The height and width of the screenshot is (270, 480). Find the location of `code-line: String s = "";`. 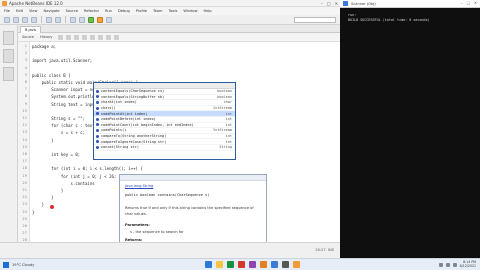

code-line: String s = ""; is located at coordinates (58, 118).